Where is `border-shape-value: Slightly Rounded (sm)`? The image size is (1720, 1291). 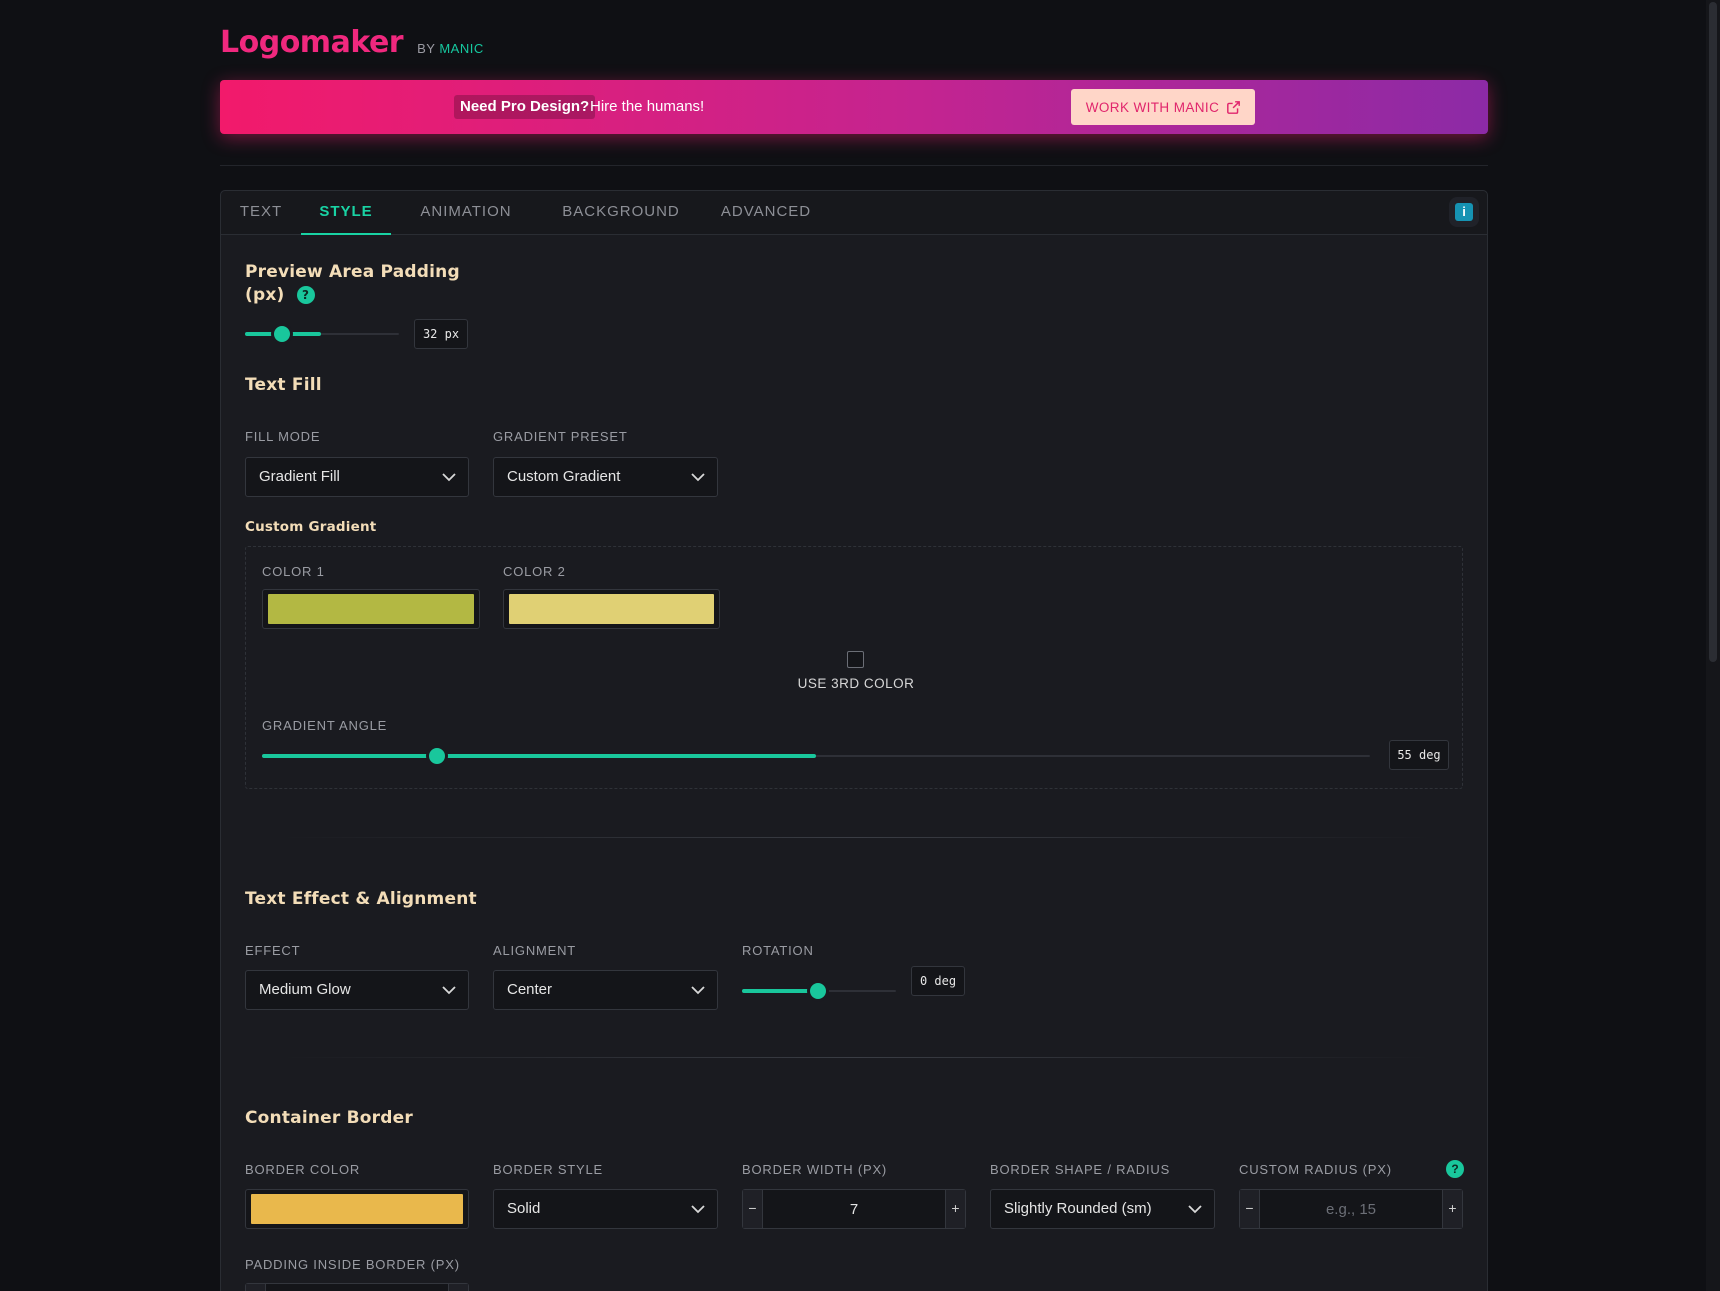
border-shape-value: Slightly Rounded (sm) is located at coordinates (1078, 1208).